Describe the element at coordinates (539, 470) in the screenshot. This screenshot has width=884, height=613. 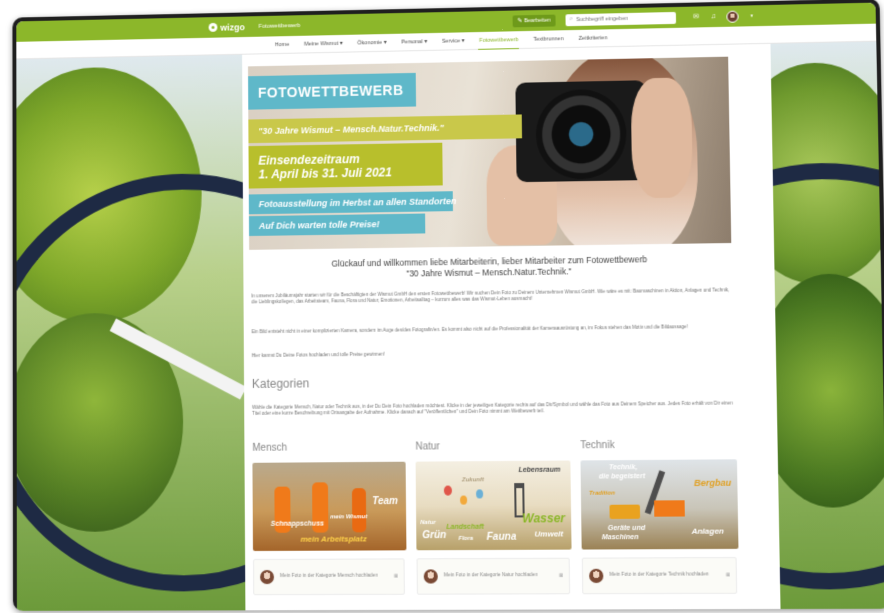
I see `card-word: Lebensraum` at that location.